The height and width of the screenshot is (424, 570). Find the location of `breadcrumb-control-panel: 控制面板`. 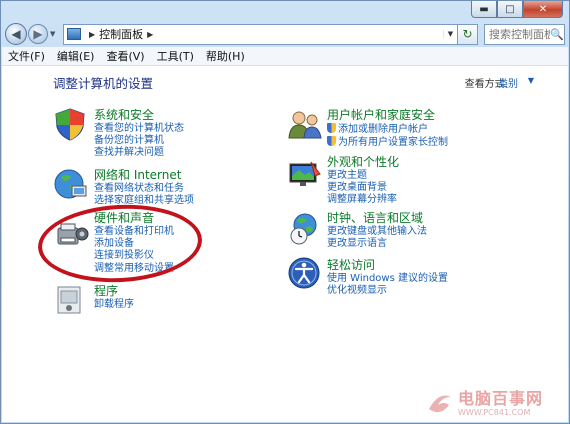

breadcrumb-control-panel: 控制面板 is located at coordinates (121, 34).